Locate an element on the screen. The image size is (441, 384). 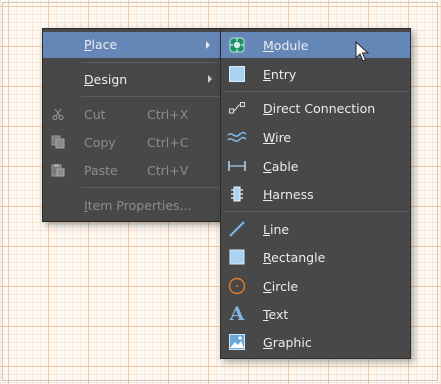
entry-icon is located at coordinates (237, 74).